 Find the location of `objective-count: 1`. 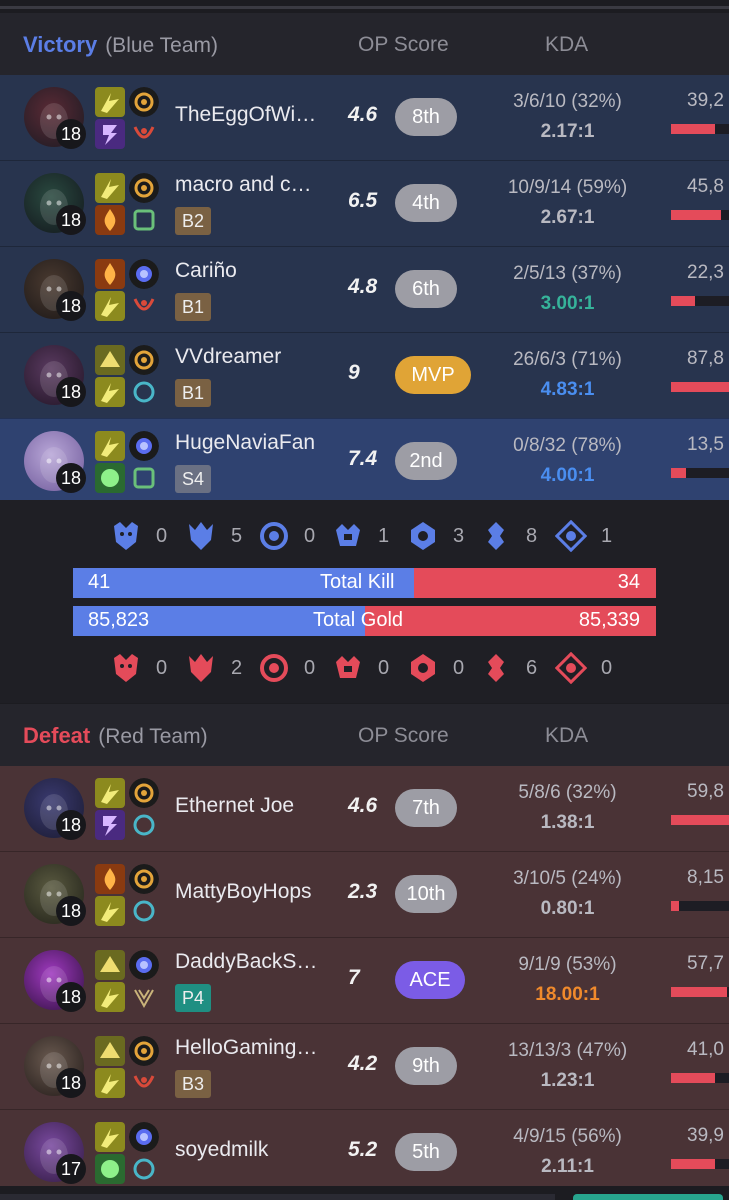

objective-count: 1 is located at coordinates (607, 536).